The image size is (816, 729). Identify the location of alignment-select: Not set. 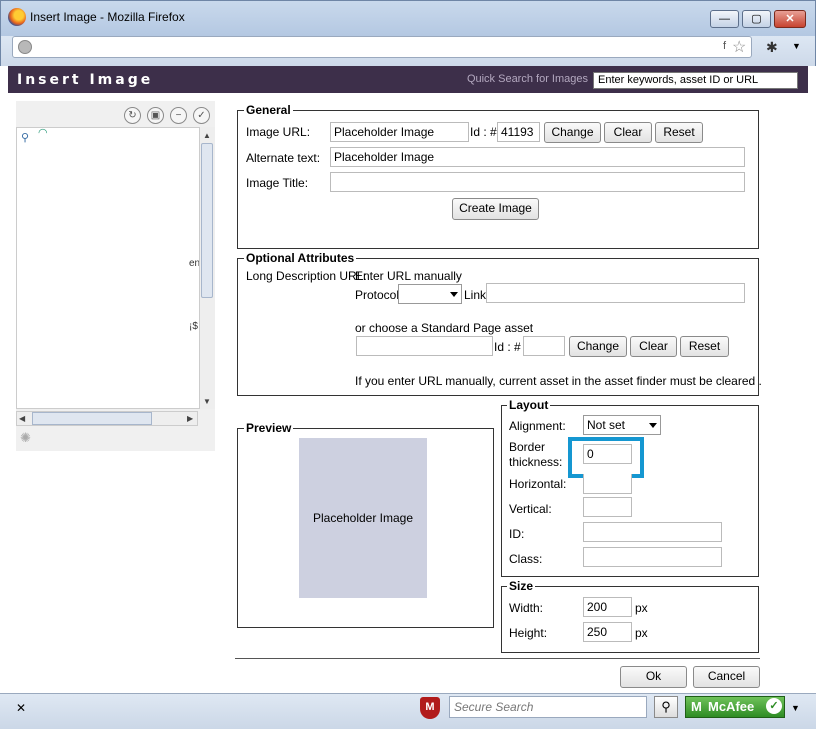
(622, 425).